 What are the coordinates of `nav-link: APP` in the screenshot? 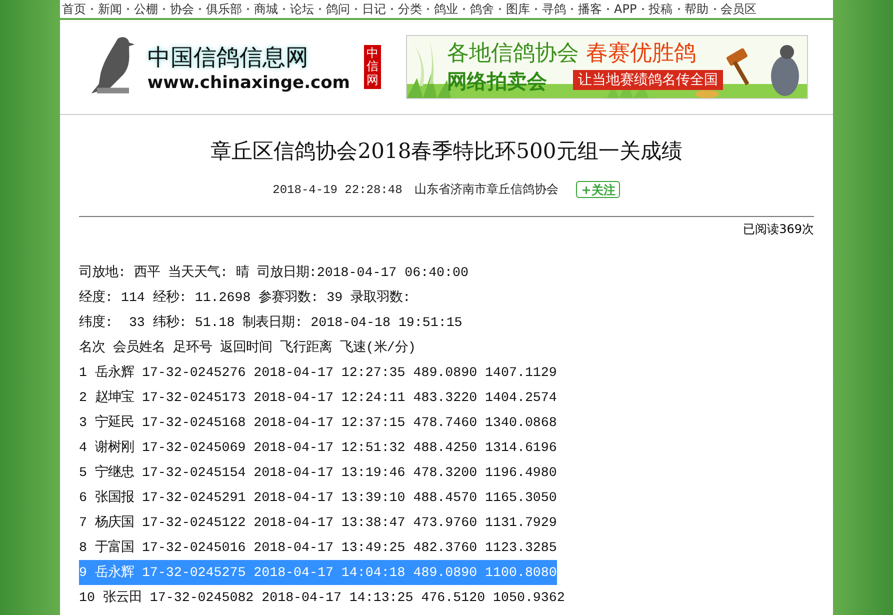 It's located at (625, 9).